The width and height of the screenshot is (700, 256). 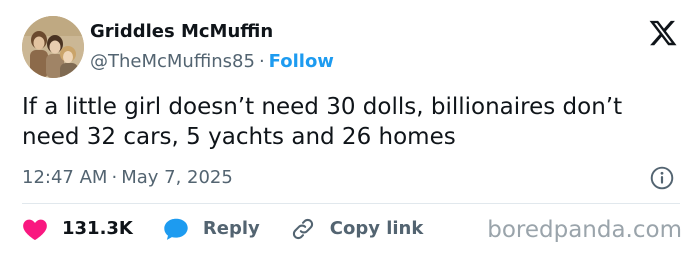 I want to click on heart-icon, so click(x=35, y=230).